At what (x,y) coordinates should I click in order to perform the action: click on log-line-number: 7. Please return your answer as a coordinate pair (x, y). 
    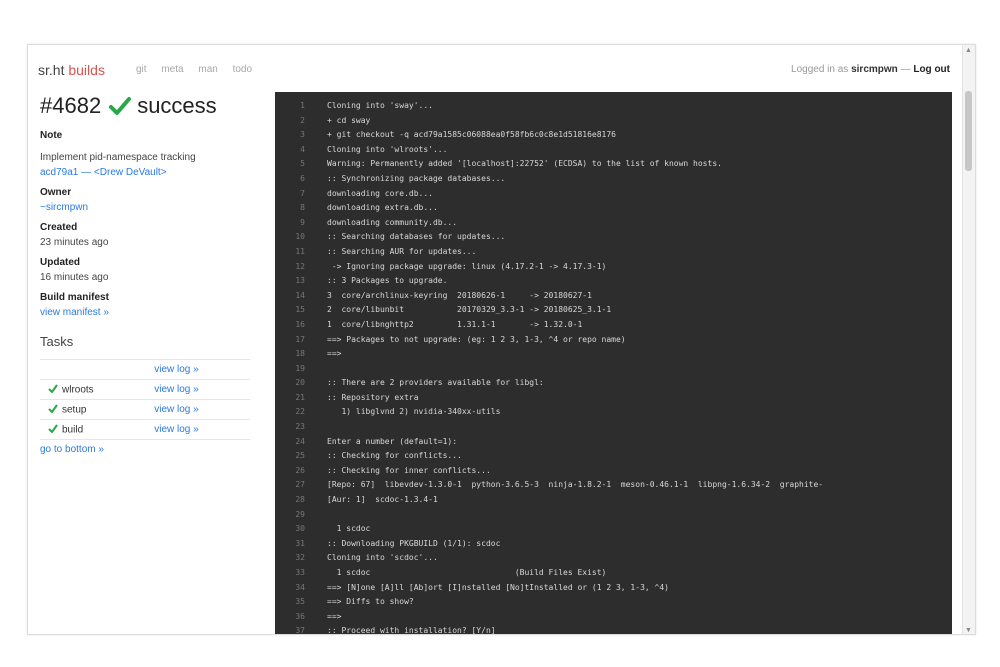
    Looking at the image, I should click on (290, 194).